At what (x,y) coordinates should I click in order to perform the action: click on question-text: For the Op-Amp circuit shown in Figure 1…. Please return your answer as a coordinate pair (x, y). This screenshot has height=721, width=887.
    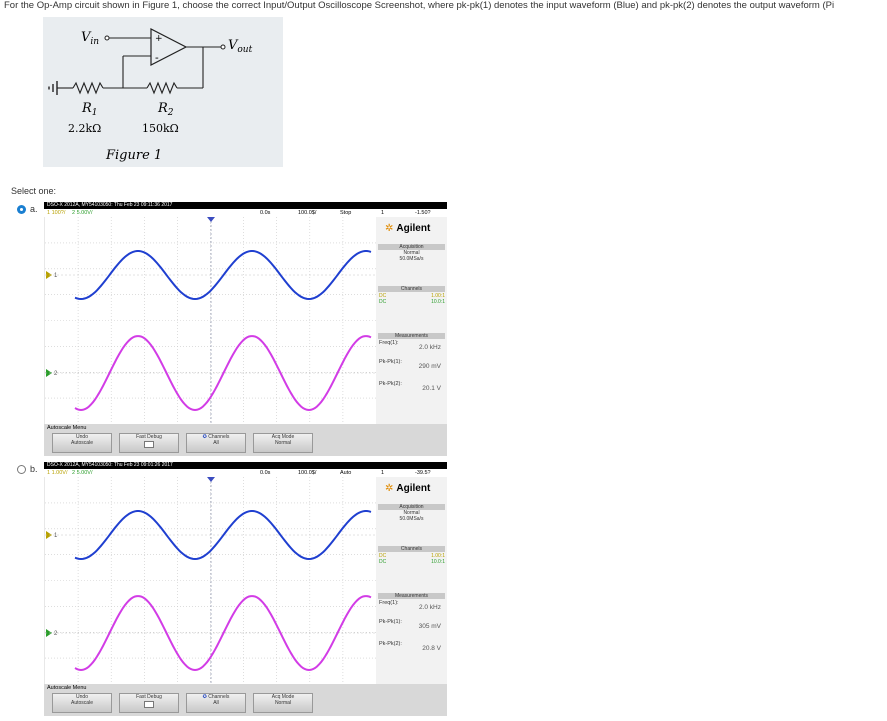
    Looking at the image, I should click on (419, 5).